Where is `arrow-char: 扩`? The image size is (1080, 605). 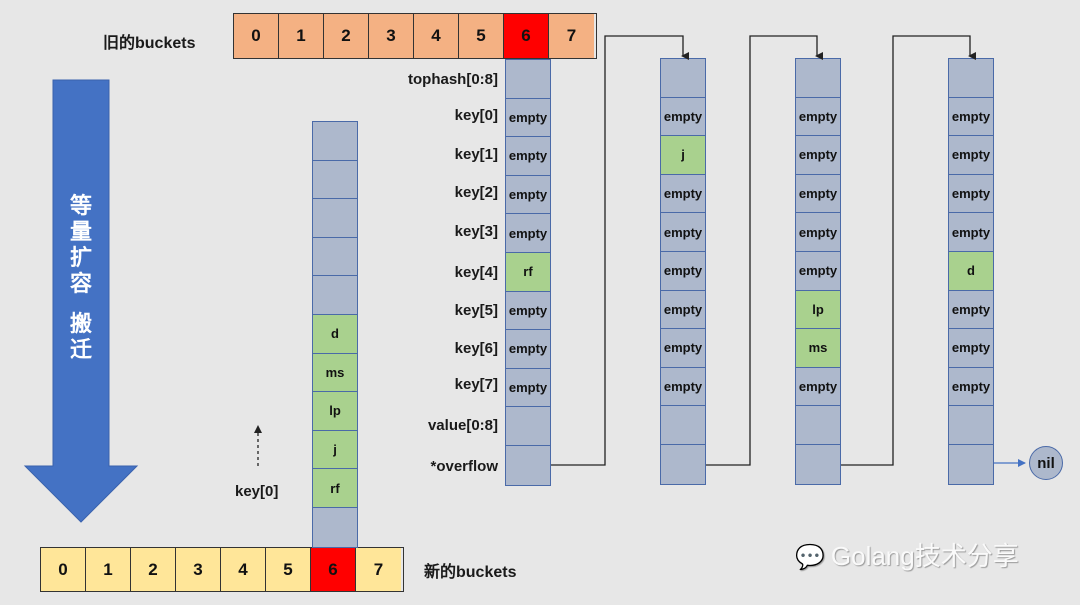
arrow-char: 扩 is located at coordinates (80, 257).